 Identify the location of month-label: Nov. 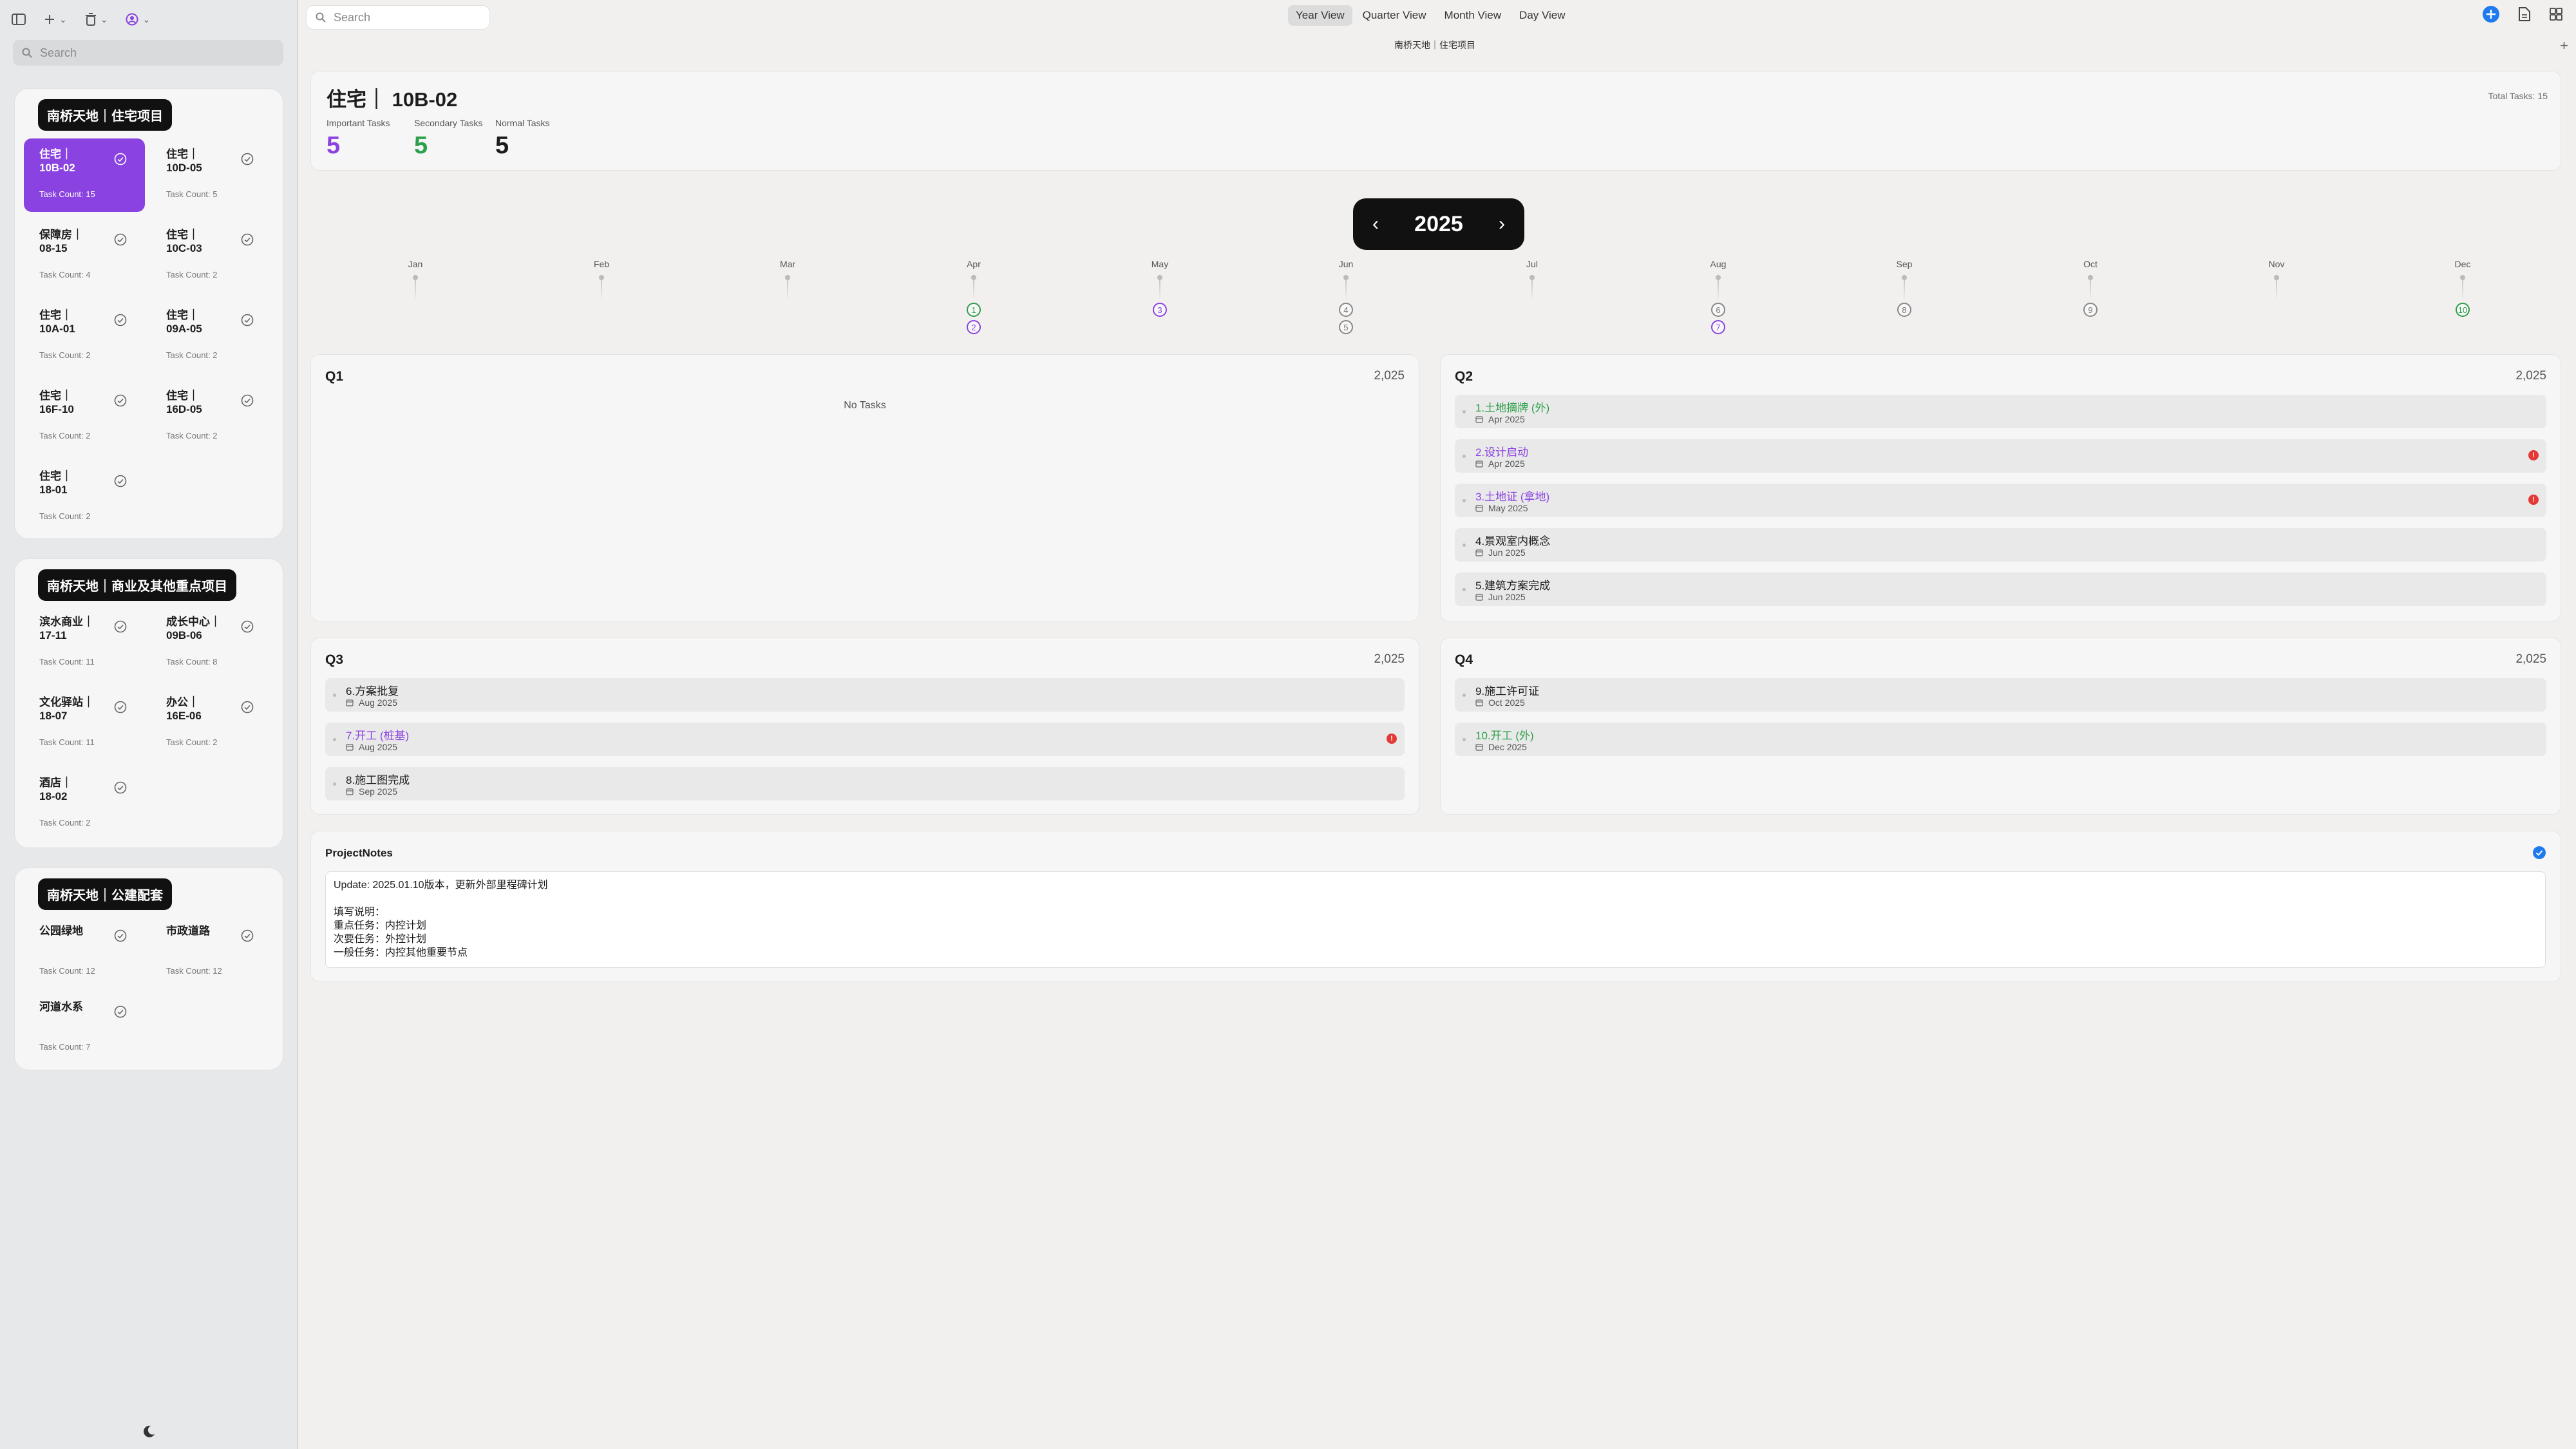
(2276, 264).